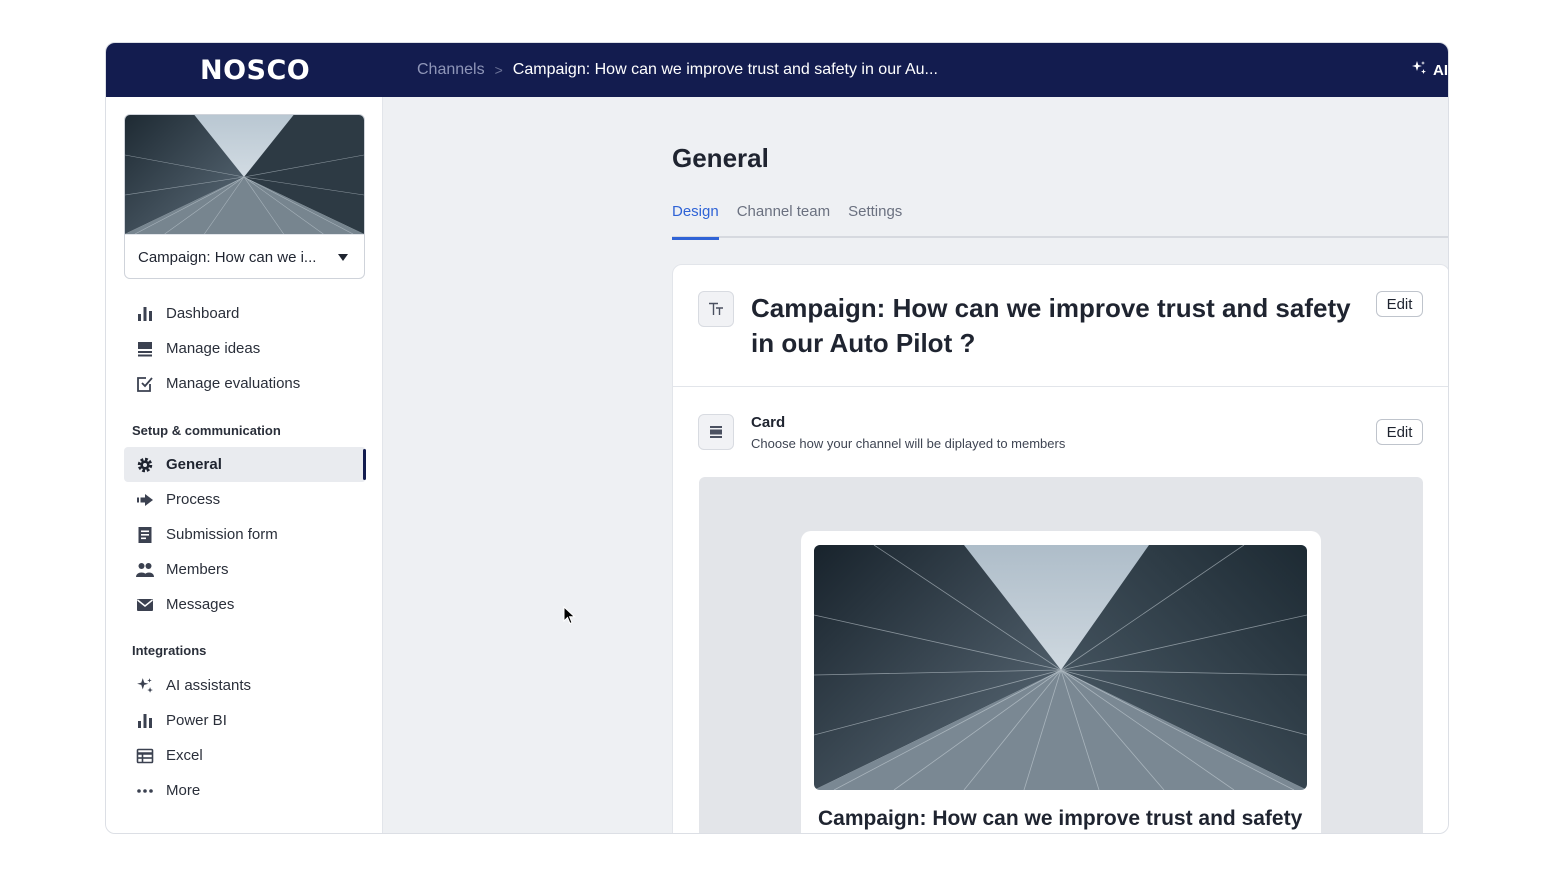 The image size is (1555, 875). What do you see at coordinates (194, 464) in the screenshot?
I see `sidebar-item-label: General` at bounding box center [194, 464].